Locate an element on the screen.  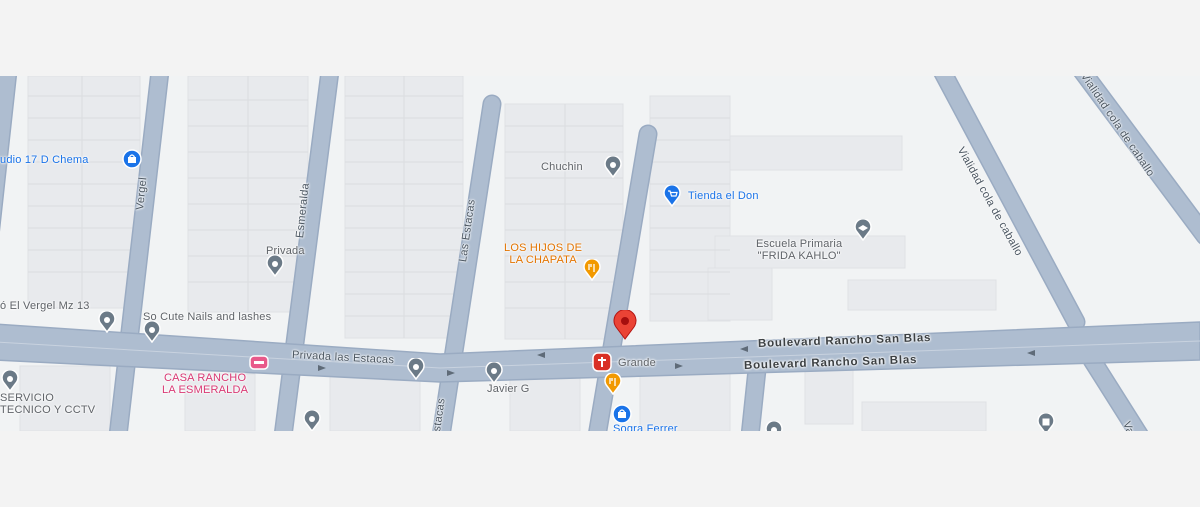
rancho-line-1: CASA RANCHO is located at coordinates (205, 378).